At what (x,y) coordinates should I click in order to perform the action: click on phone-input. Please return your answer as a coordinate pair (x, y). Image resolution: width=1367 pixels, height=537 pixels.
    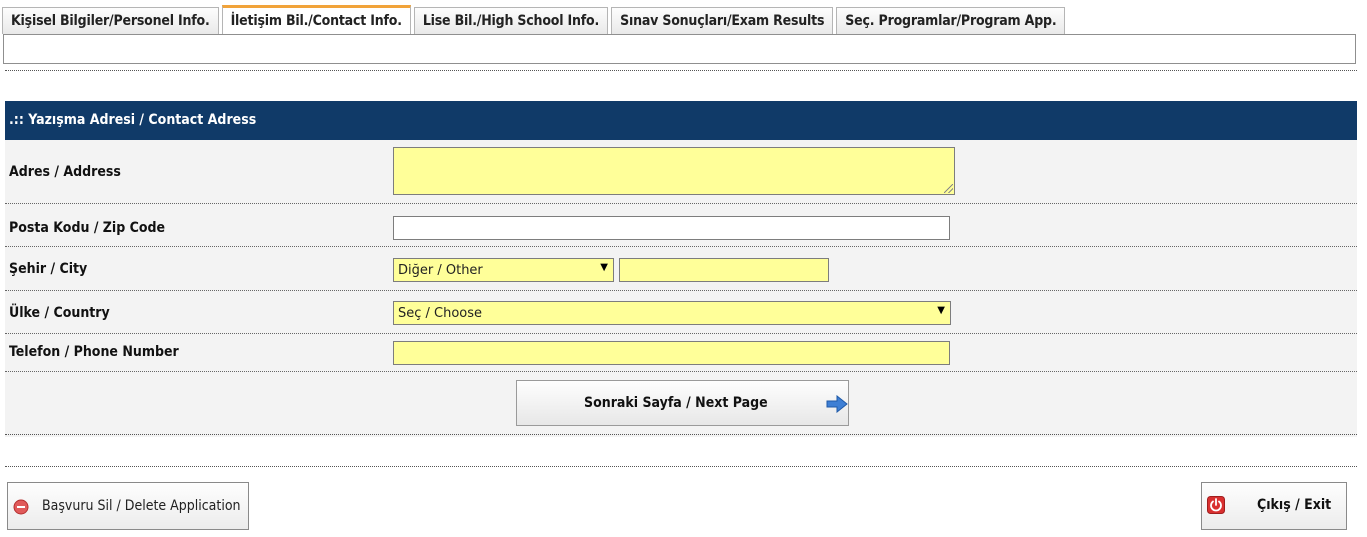
    Looking at the image, I should click on (671, 353).